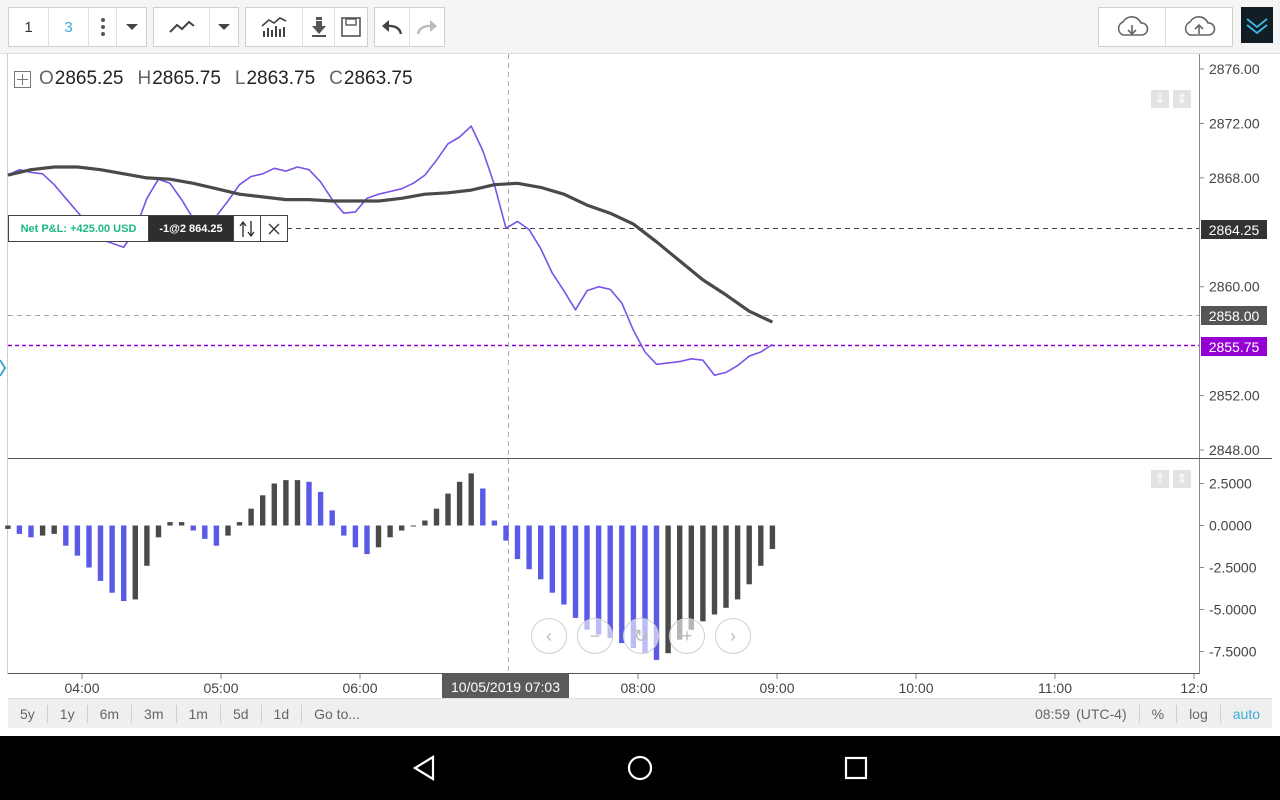  I want to click on dropdown-arrow-icon, so click(131, 27).